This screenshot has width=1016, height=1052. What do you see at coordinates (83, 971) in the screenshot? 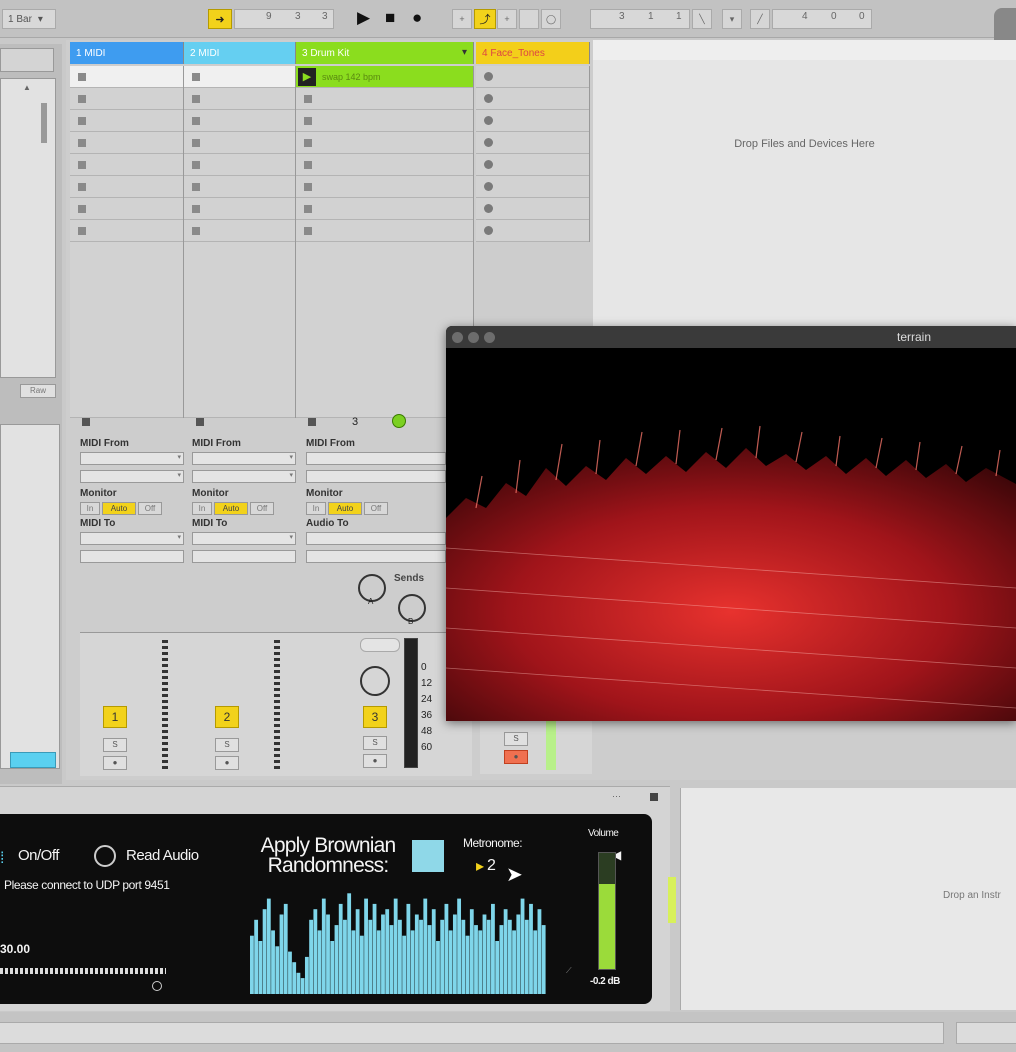
I see `slider-track` at bounding box center [83, 971].